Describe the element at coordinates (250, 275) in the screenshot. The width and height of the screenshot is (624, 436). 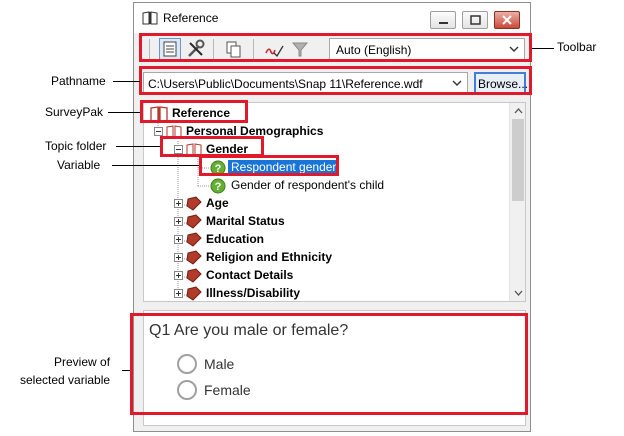
I see `tree-folder-label: Contact Details` at that location.